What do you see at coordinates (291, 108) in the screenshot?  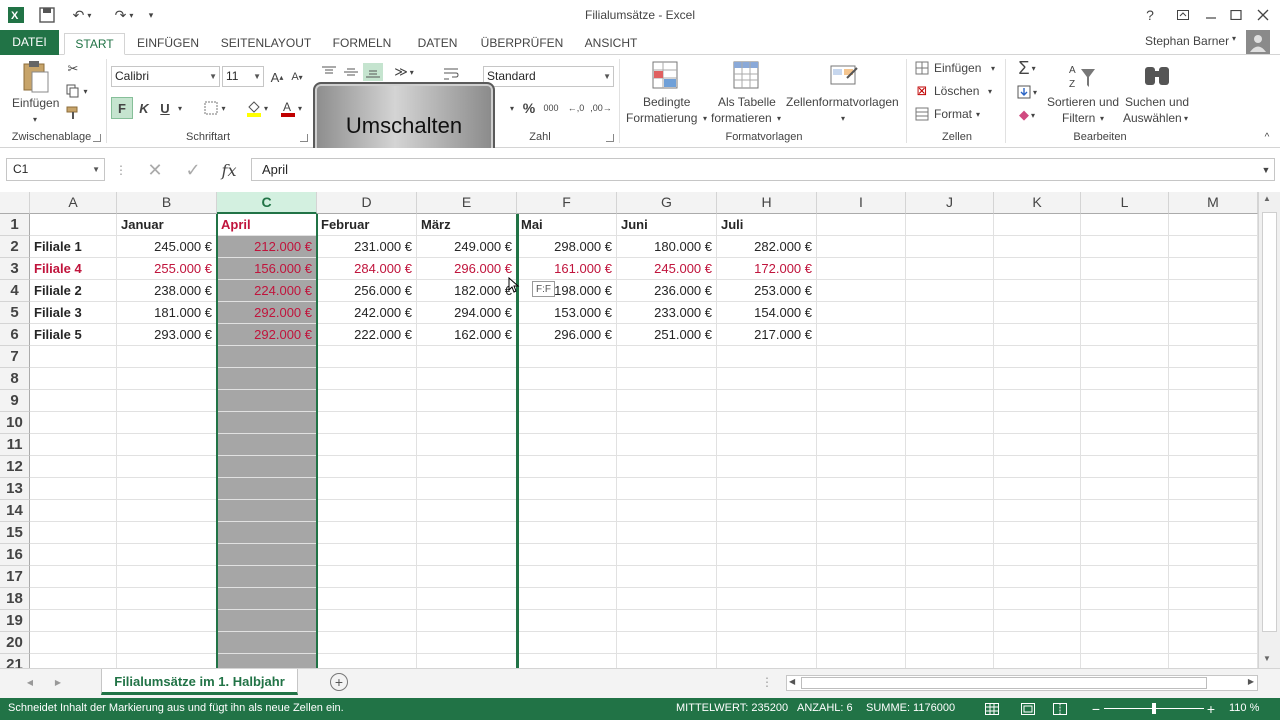 I see `font-color-icon: A ▾` at bounding box center [291, 108].